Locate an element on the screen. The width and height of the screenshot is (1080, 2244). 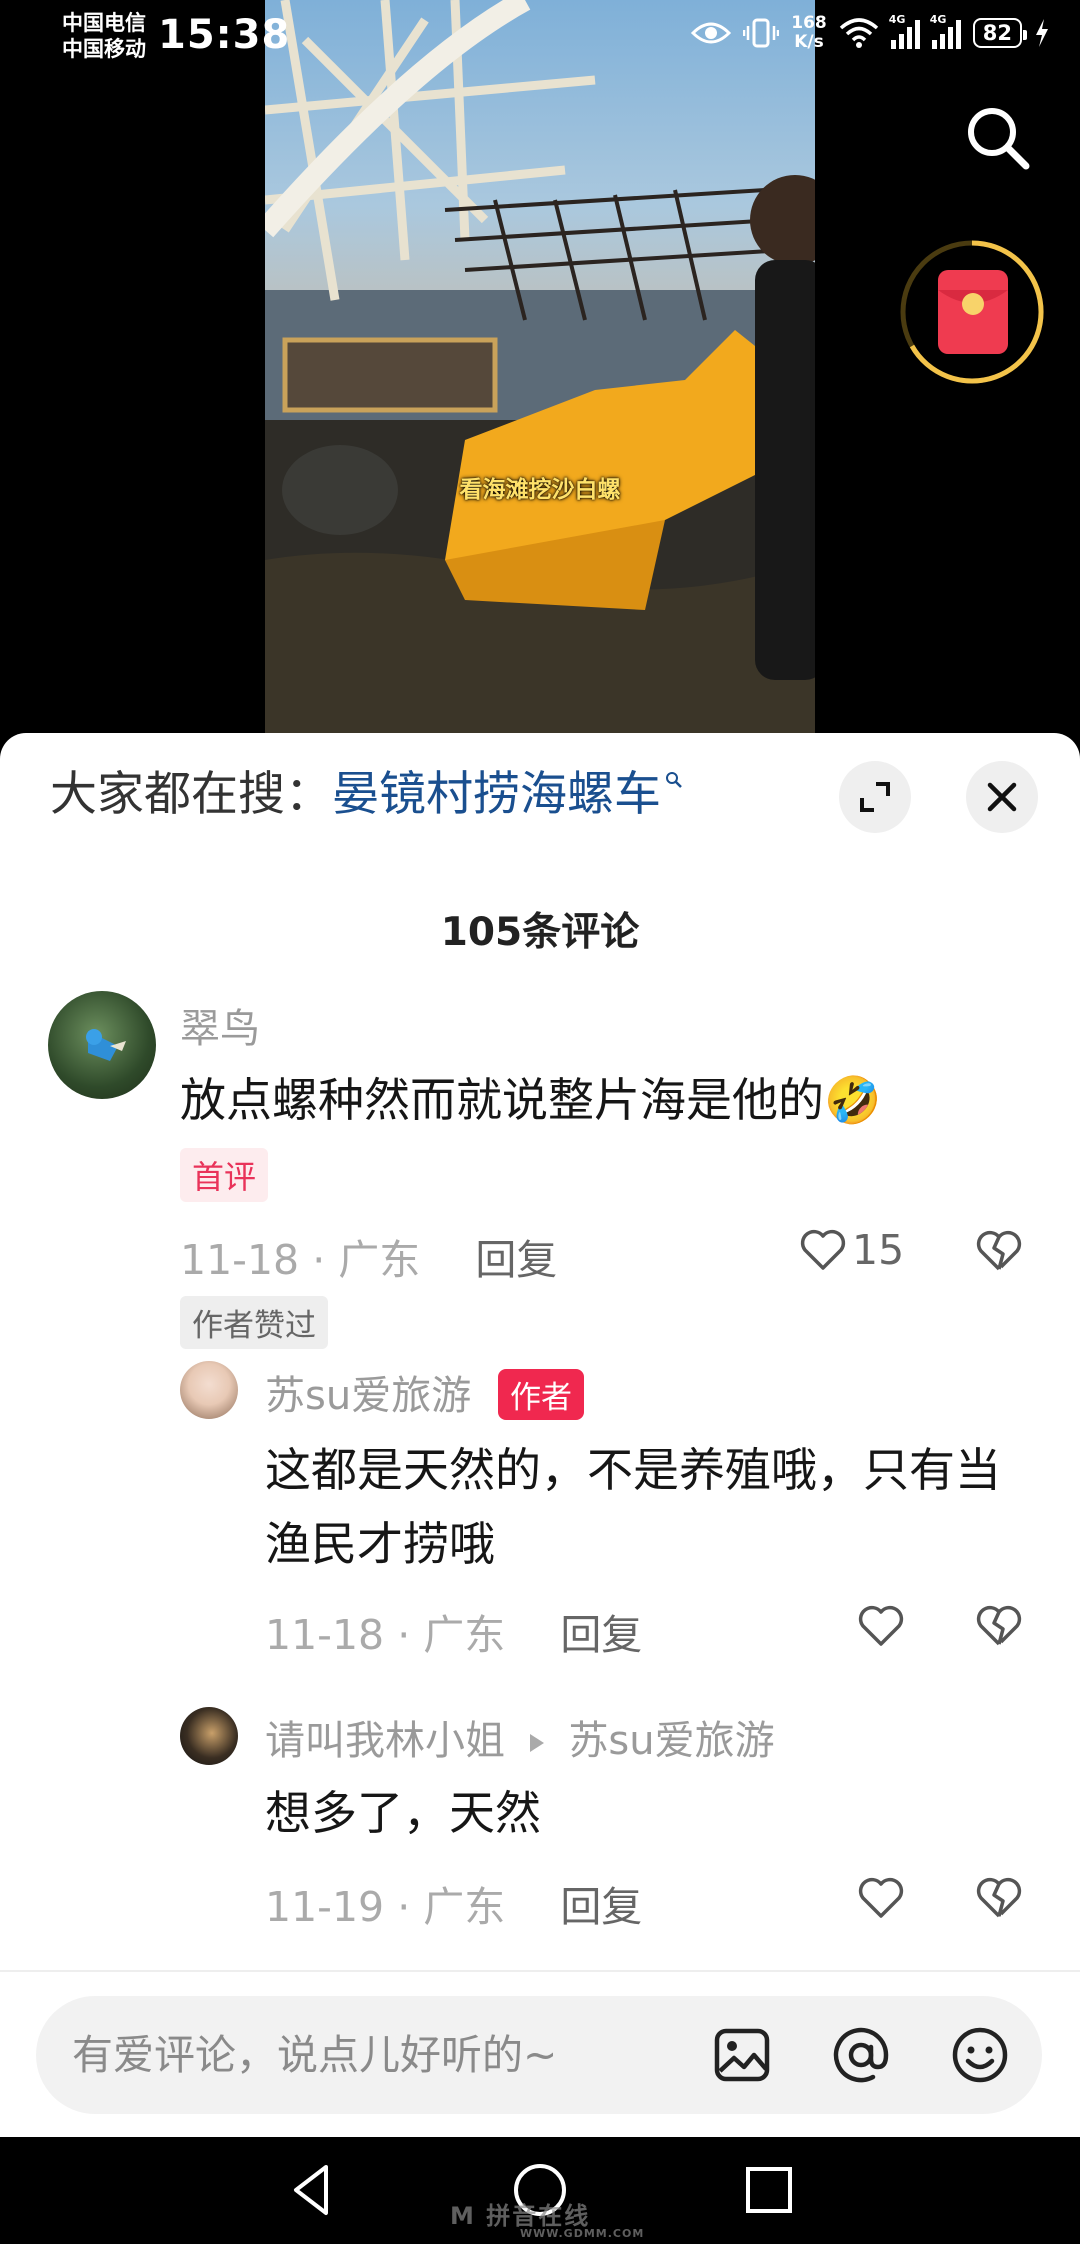
clock: 15:38 is located at coordinates (224, 35).